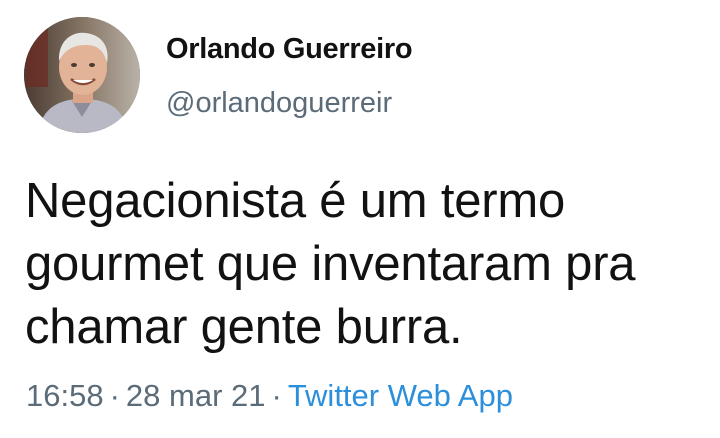  I want to click on tweet-time: 16:58, so click(65, 395).